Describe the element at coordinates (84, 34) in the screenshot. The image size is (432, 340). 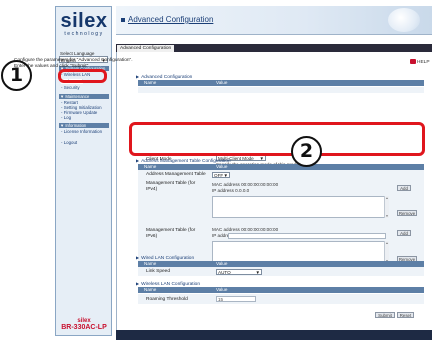
I see `logo-tagline: technology` at that location.